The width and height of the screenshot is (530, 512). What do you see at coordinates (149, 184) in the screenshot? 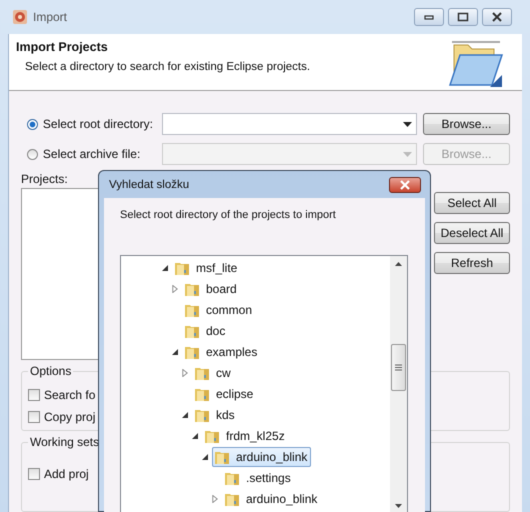
I see `dialog-title: Vyhledat složku` at bounding box center [149, 184].